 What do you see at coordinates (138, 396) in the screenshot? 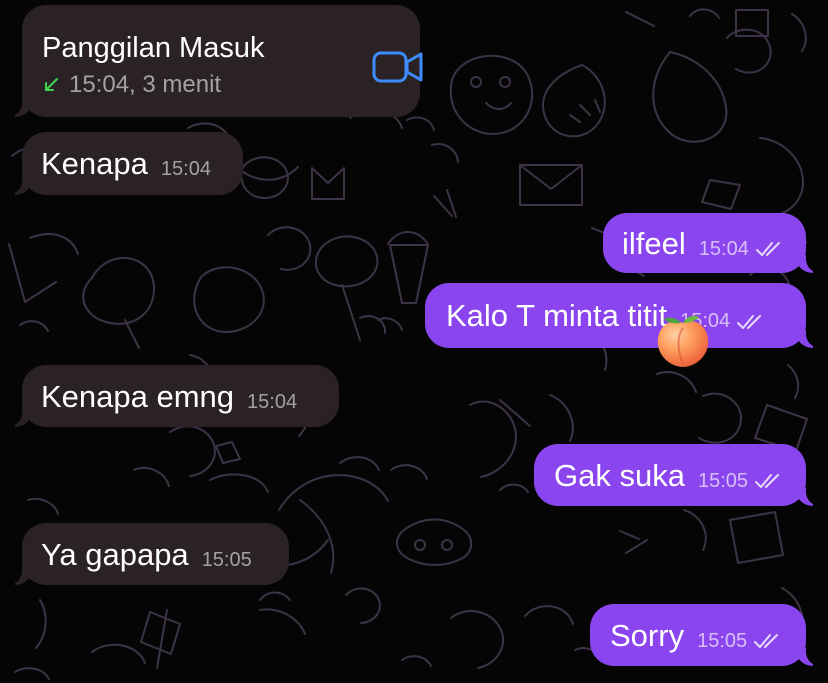
I see `message-text: Kenapa emng` at bounding box center [138, 396].